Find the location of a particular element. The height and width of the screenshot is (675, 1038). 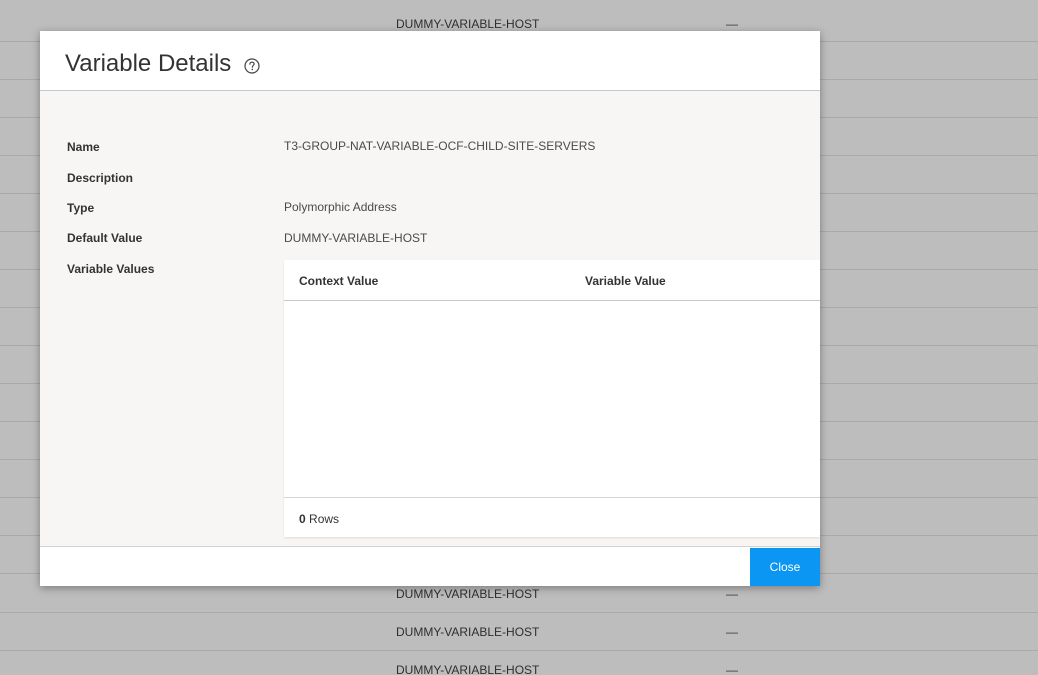

column-header-context-value: Context Value is located at coordinates (338, 281).